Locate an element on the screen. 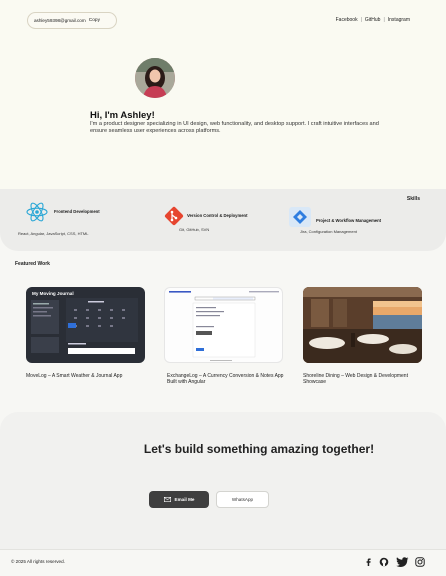 The image size is (446, 576). whatsapp-label: WhatsApp is located at coordinates (242, 499).